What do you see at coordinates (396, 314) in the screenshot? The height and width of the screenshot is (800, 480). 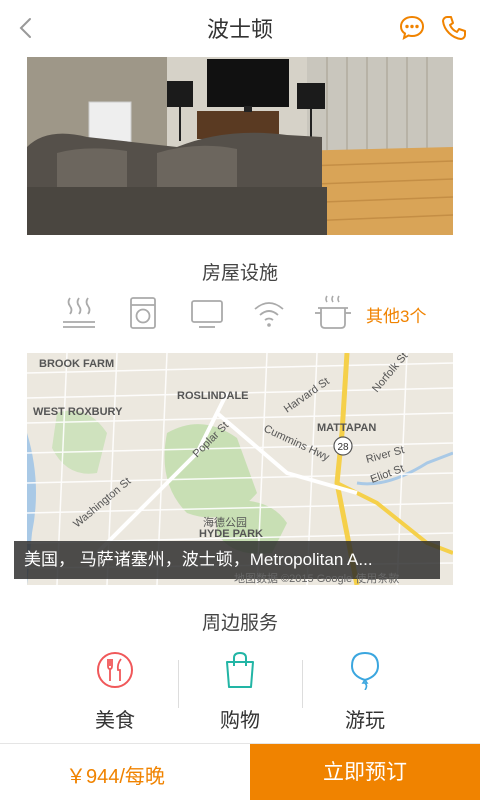 I see `other-facilities-link: 其他3个` at bounding box center [396, 314].